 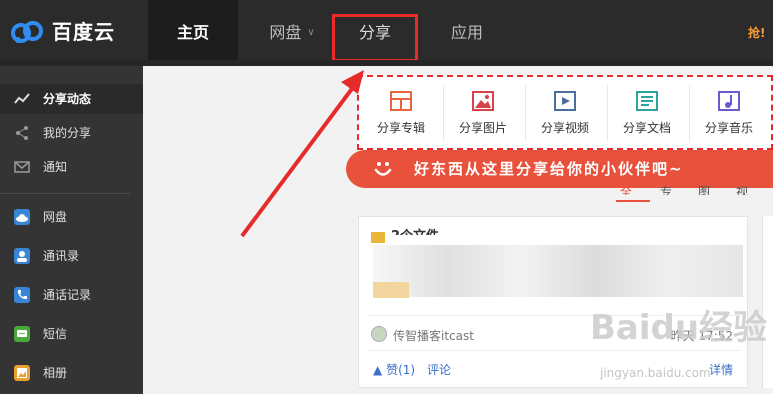 What do you see at coordinates (564, 128) in the screenshot?
I see `share-video-label: 分享视频` at bounding box center [564, 128].